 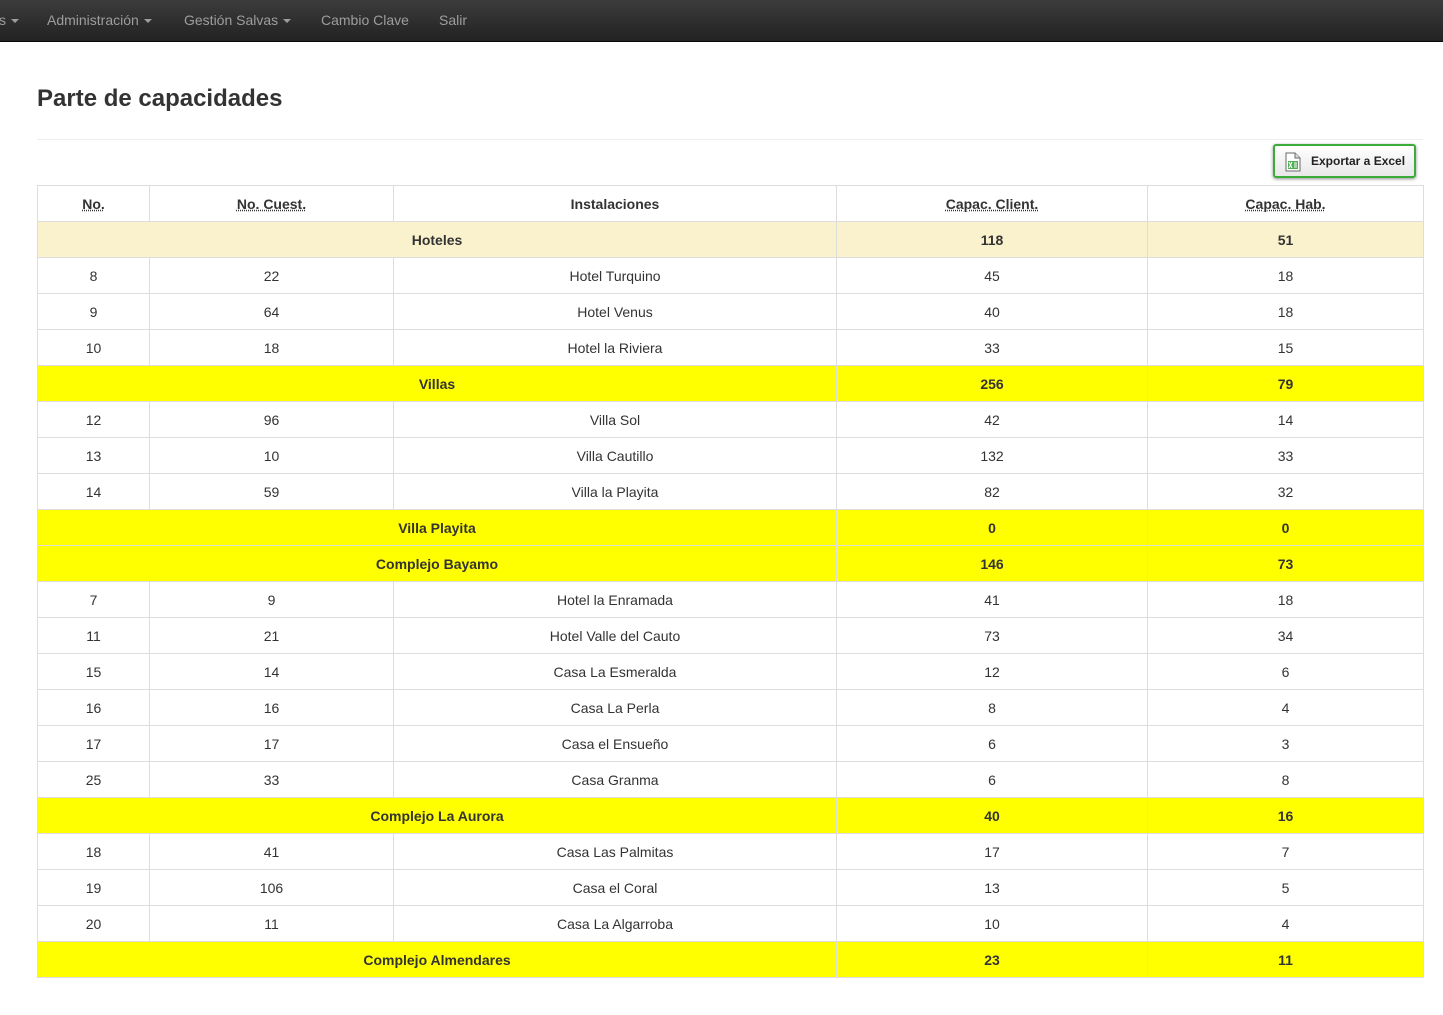 What do you see at coordinates (992, 347) in the screenshot?
I see `clients-cell: 33` at bounding box center [992, 347].